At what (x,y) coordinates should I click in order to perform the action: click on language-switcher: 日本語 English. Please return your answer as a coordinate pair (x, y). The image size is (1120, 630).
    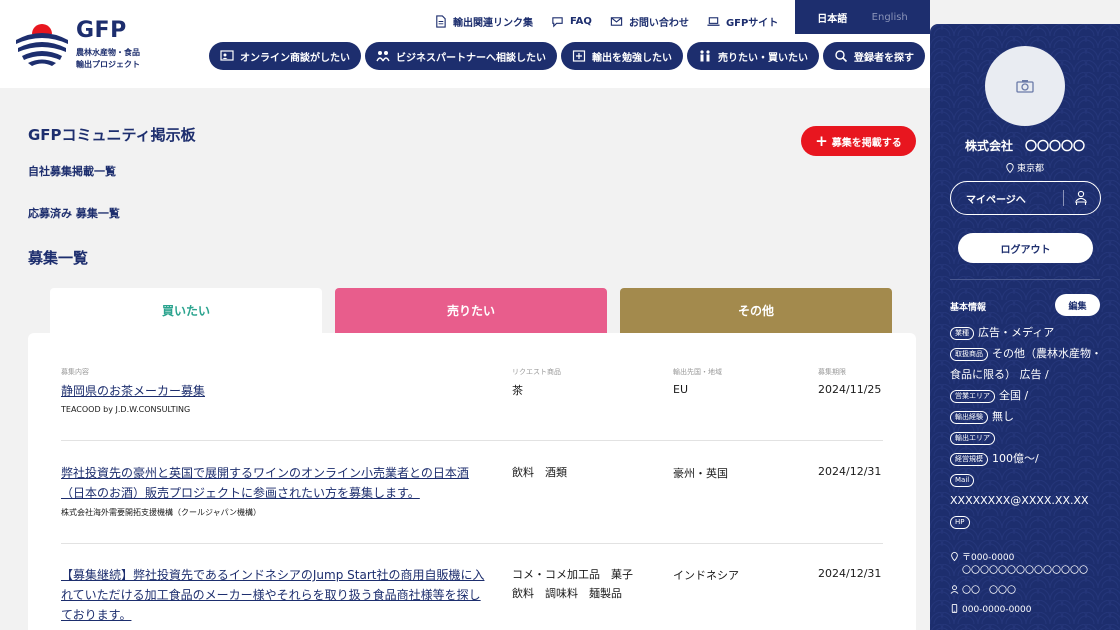
    Looking at the image, I should click on (862, 17).